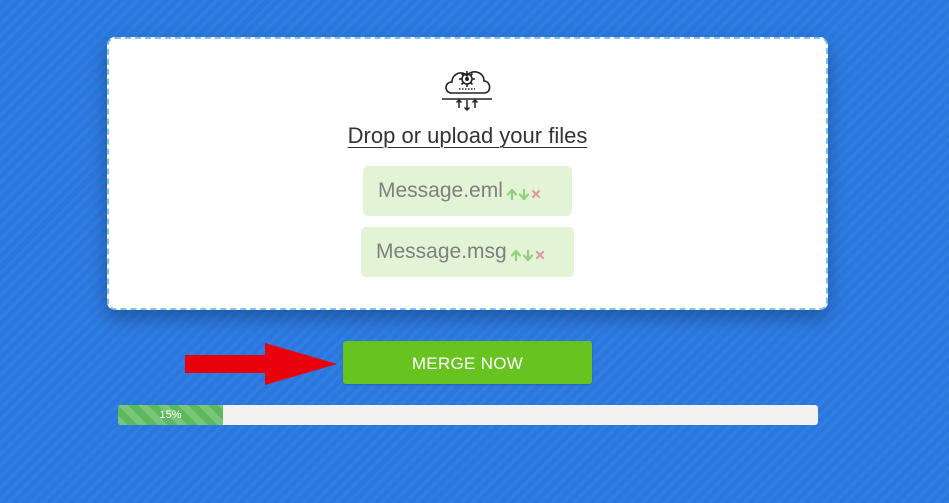  Describe the element at coordinates (467, 91) in the screenshot. I see `cloud-upload-gear-icon` at that location.